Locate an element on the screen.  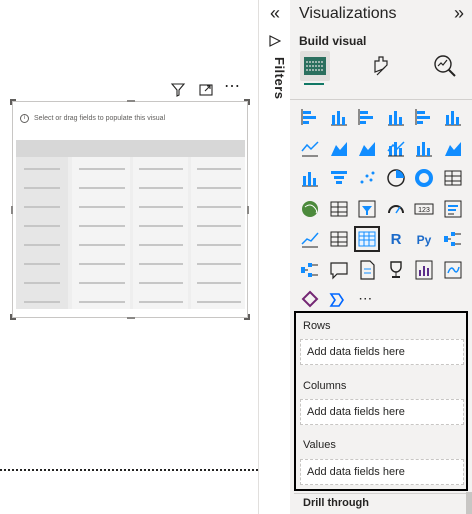
format-visual-tab is located at coordinates (381, 66).